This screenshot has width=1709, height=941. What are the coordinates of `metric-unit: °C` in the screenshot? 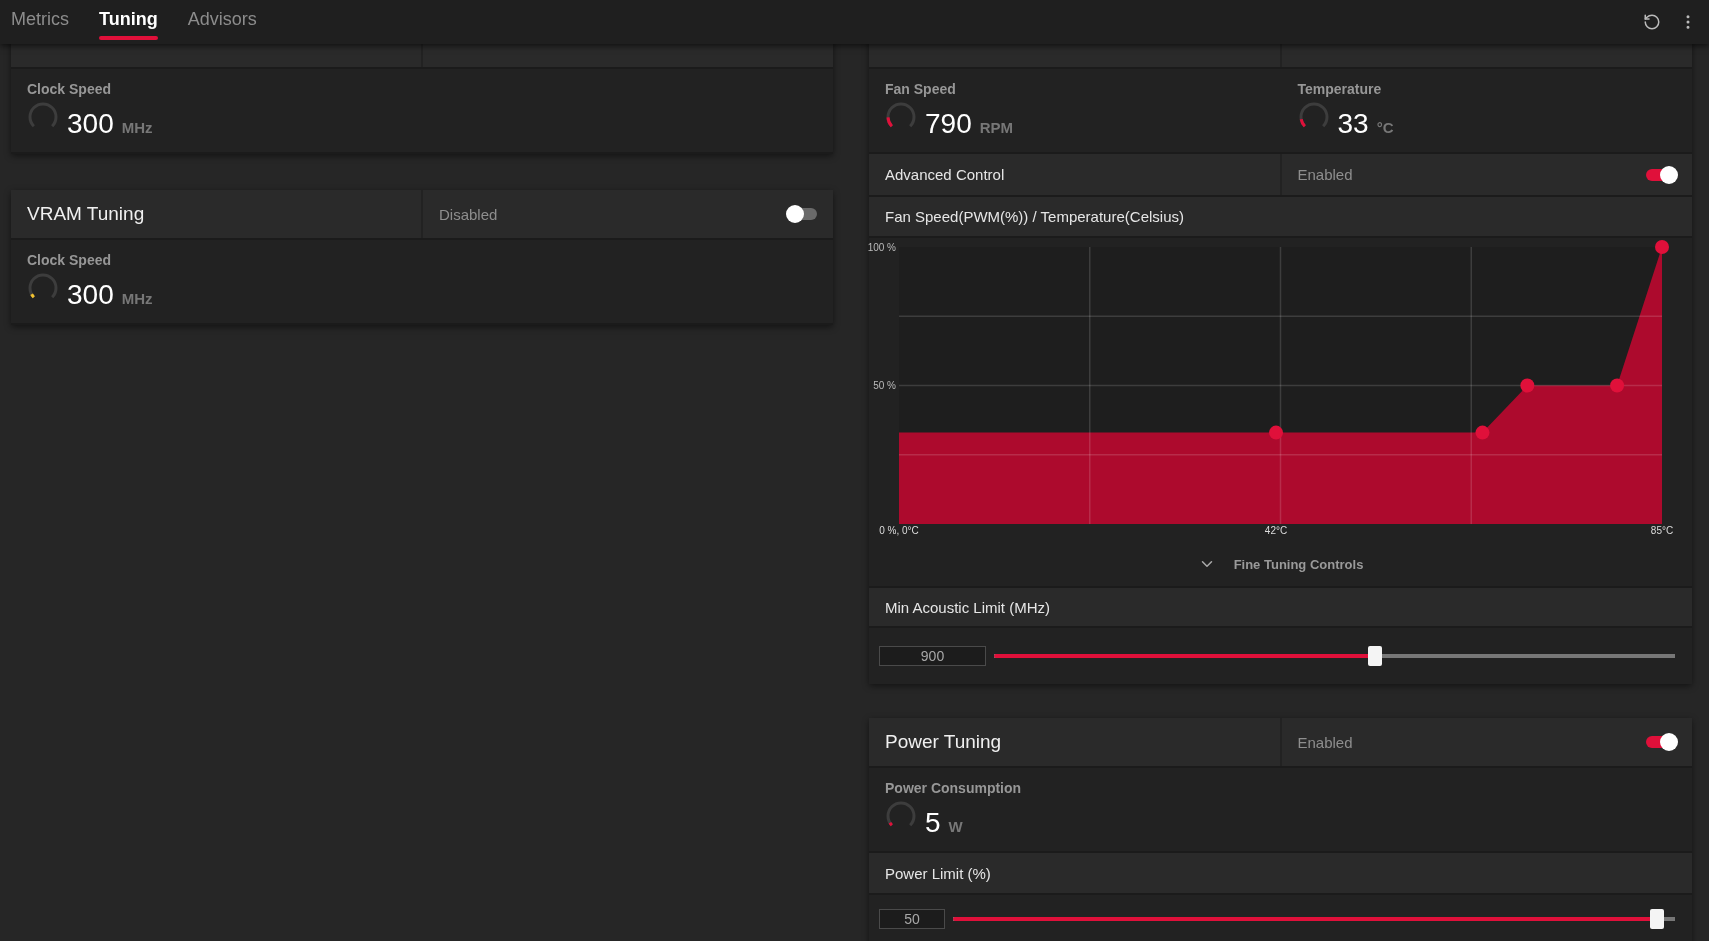 It's located at (1385, 127).